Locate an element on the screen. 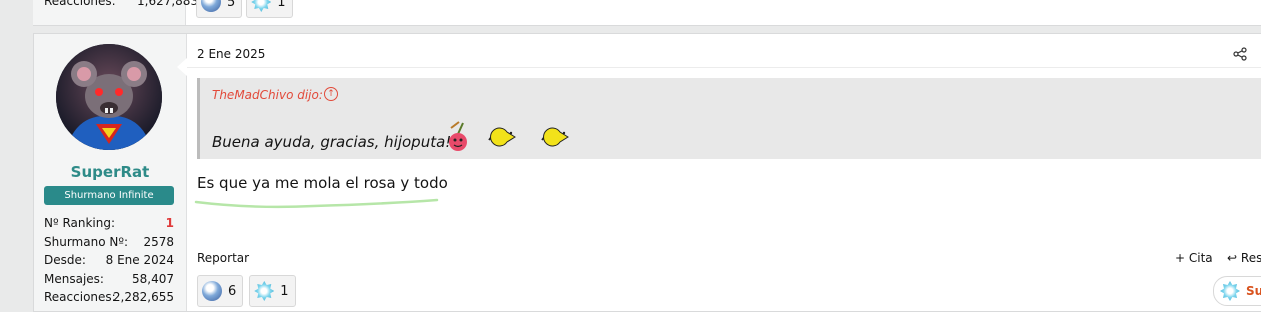  cherry-smiley-icon is located at coordinates (458, 136).